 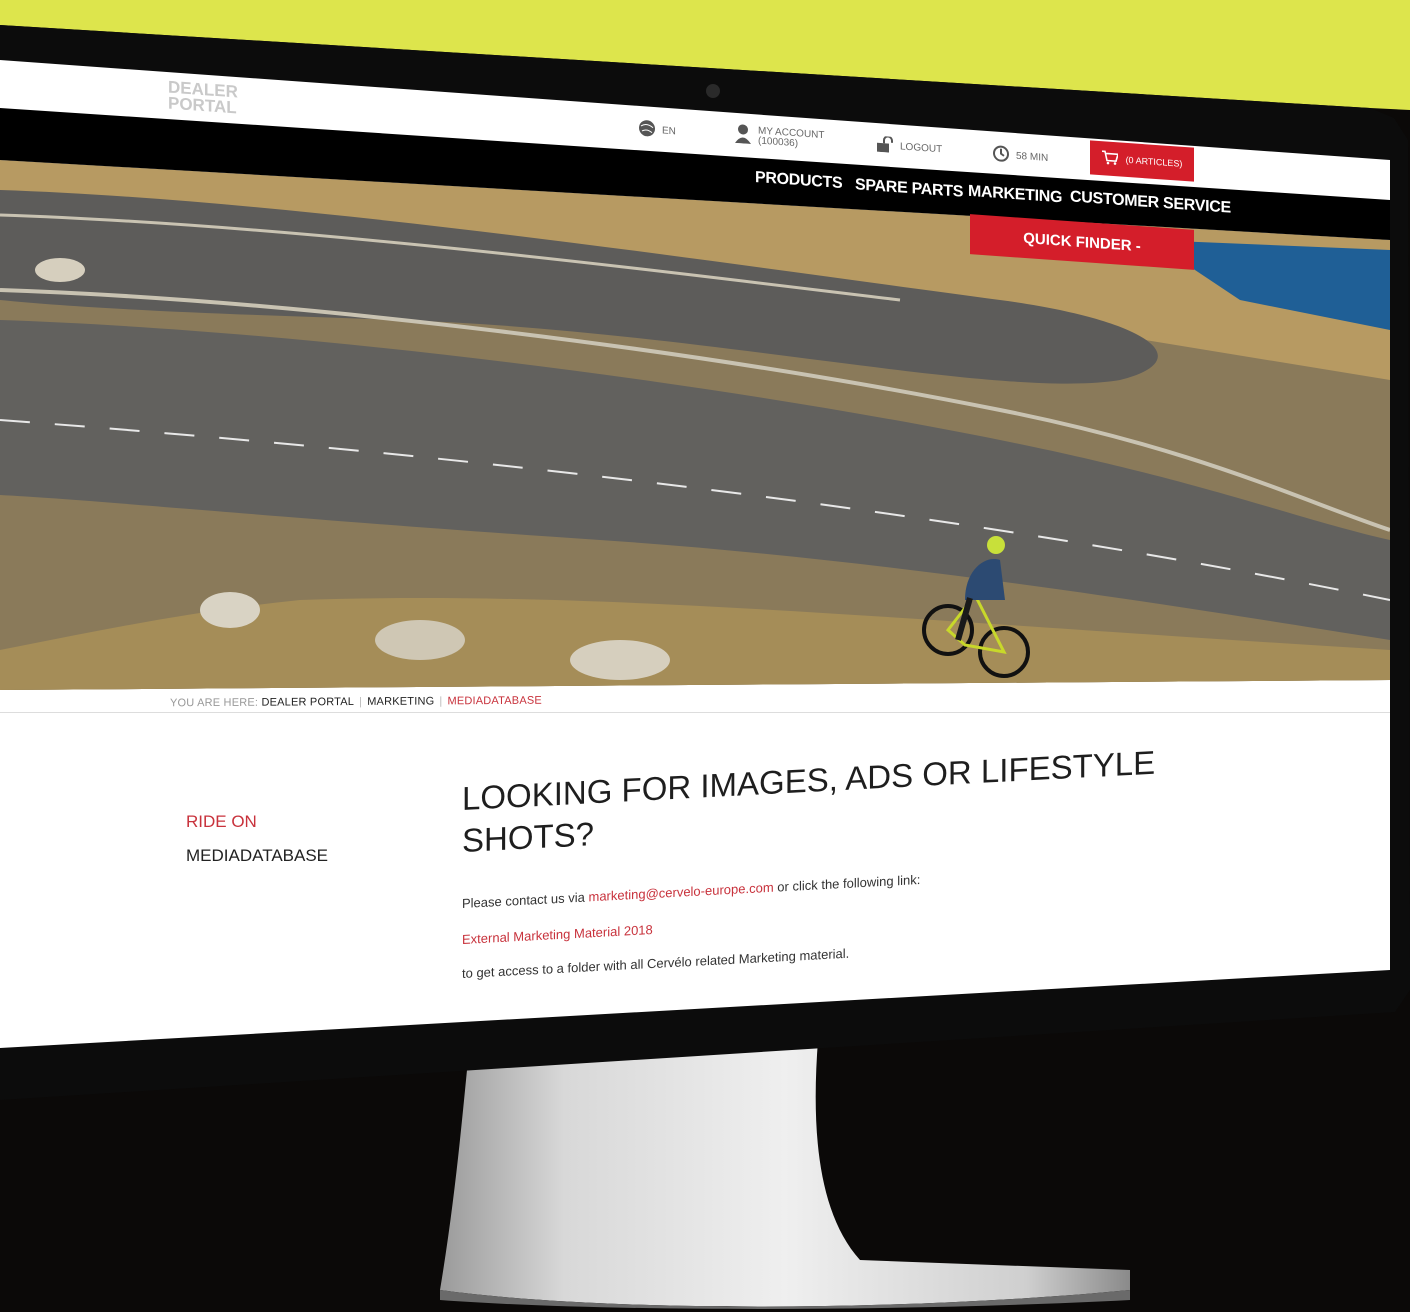 What do you see at coordinates (400, 701) in the screenshot?
I see `breadcrumb-marketing: MARKETING` at bounding box center [400, 701].